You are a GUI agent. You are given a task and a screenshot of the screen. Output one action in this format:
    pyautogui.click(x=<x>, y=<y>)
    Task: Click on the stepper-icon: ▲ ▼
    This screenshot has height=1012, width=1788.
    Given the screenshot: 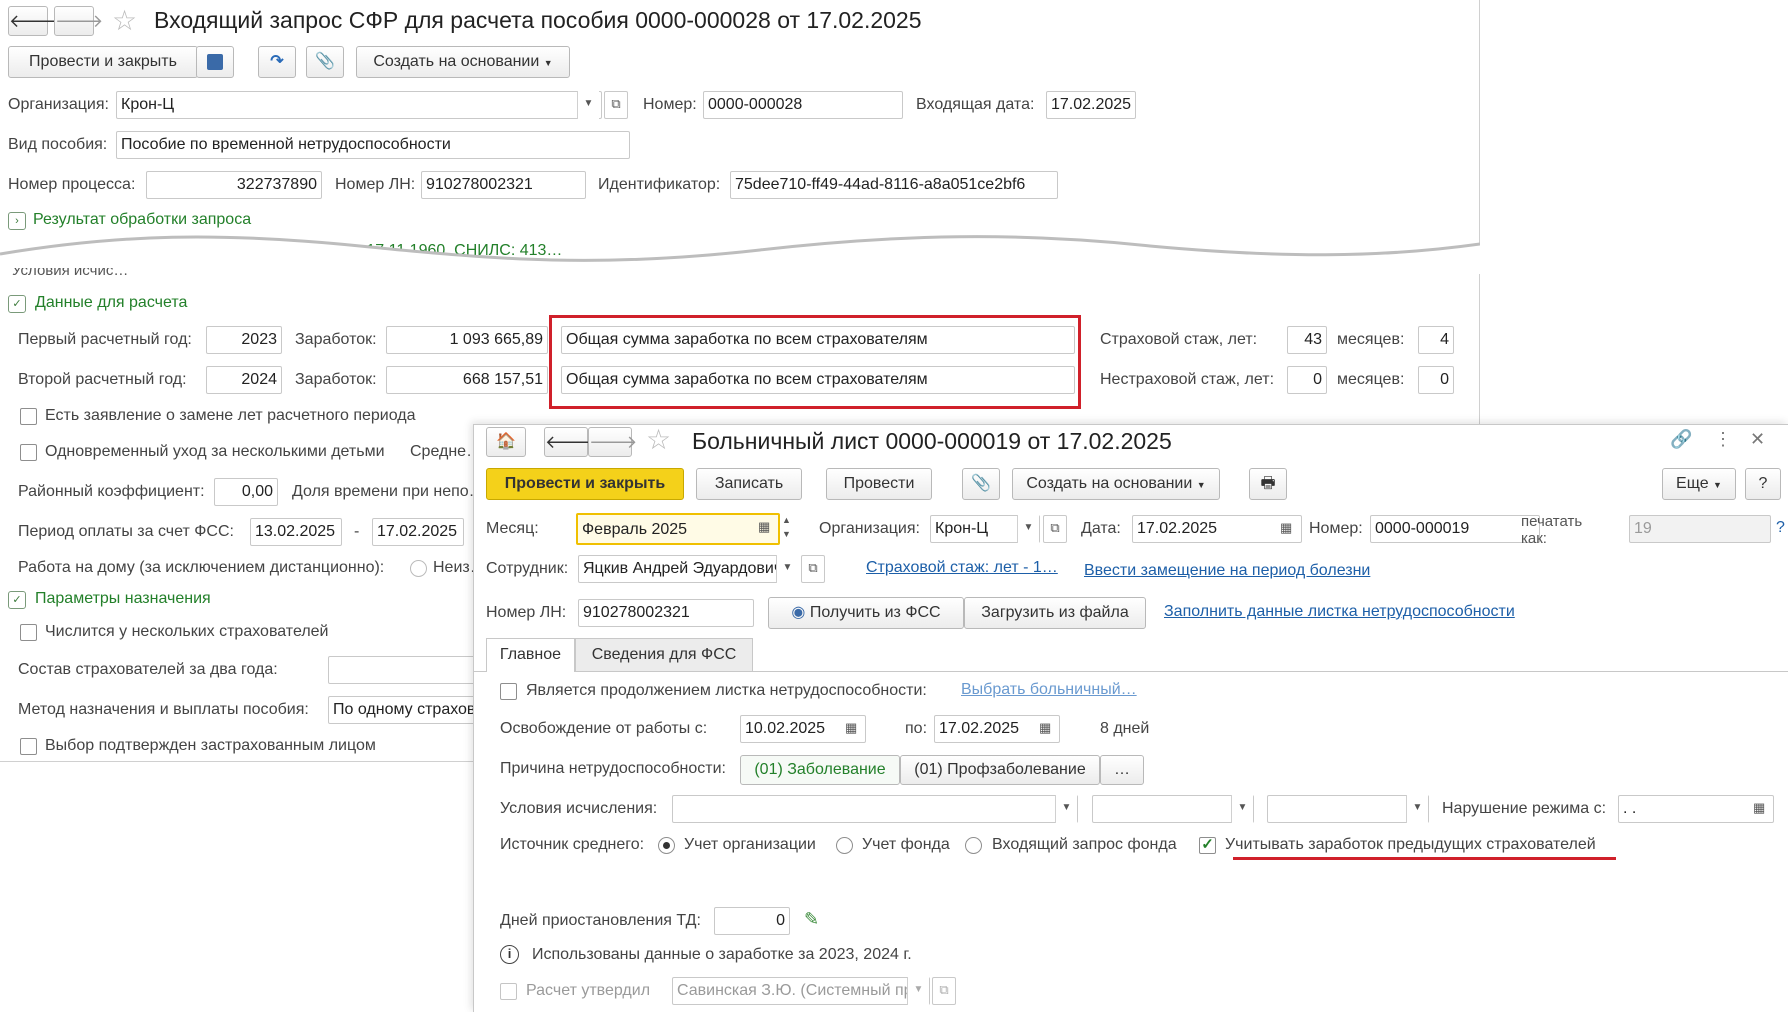 What is the action you would take?
    pyautogui.click(x=786, y=527)
    